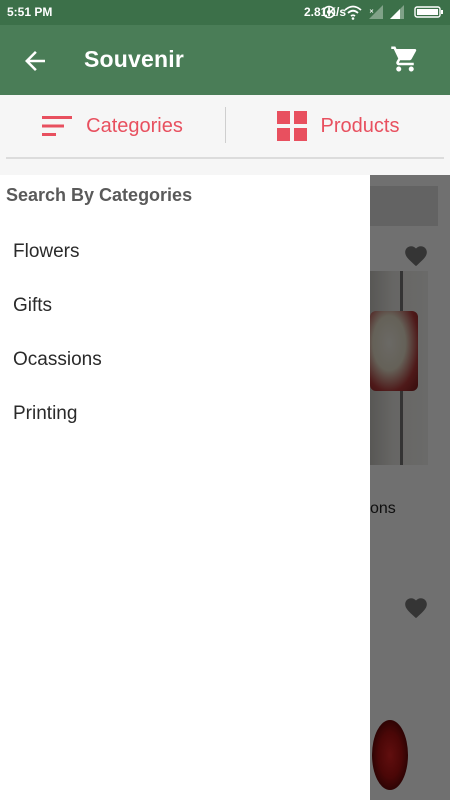 The image size is (450, 800). What do you see at coordinates (225, 12) in the screenshot?
I see `status-bar: 5:51 PM 2.81K/s ×` at bounding box center [225, 12].